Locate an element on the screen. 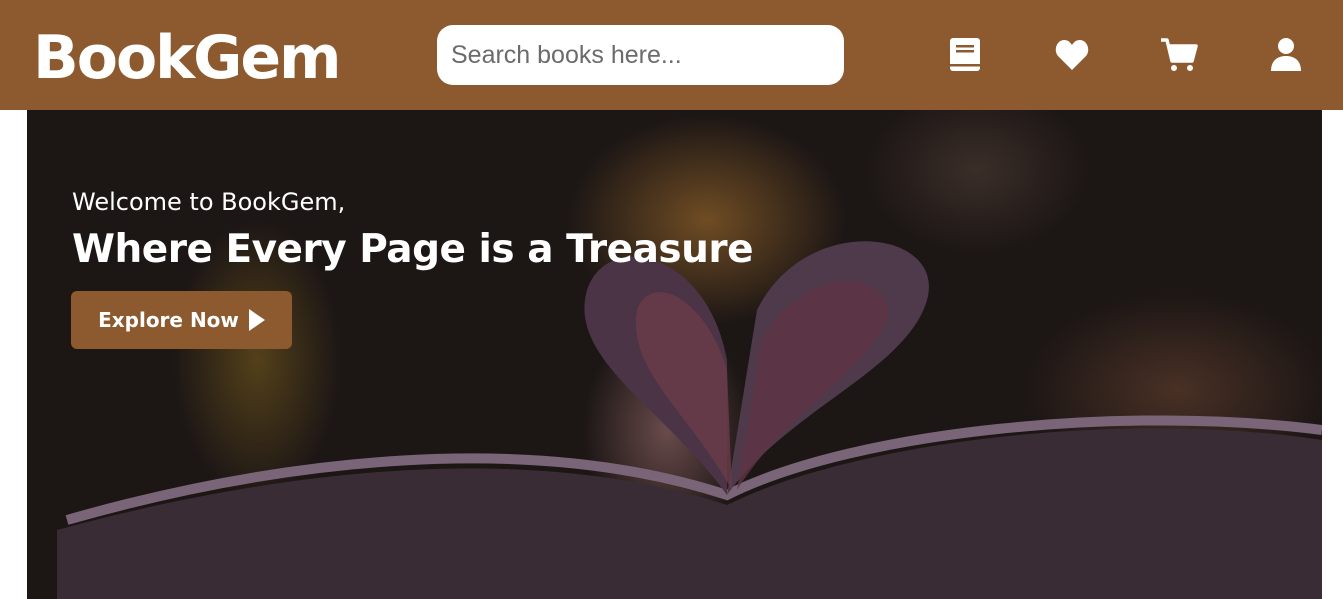  user-icon is located at coordinates (1286, 55).